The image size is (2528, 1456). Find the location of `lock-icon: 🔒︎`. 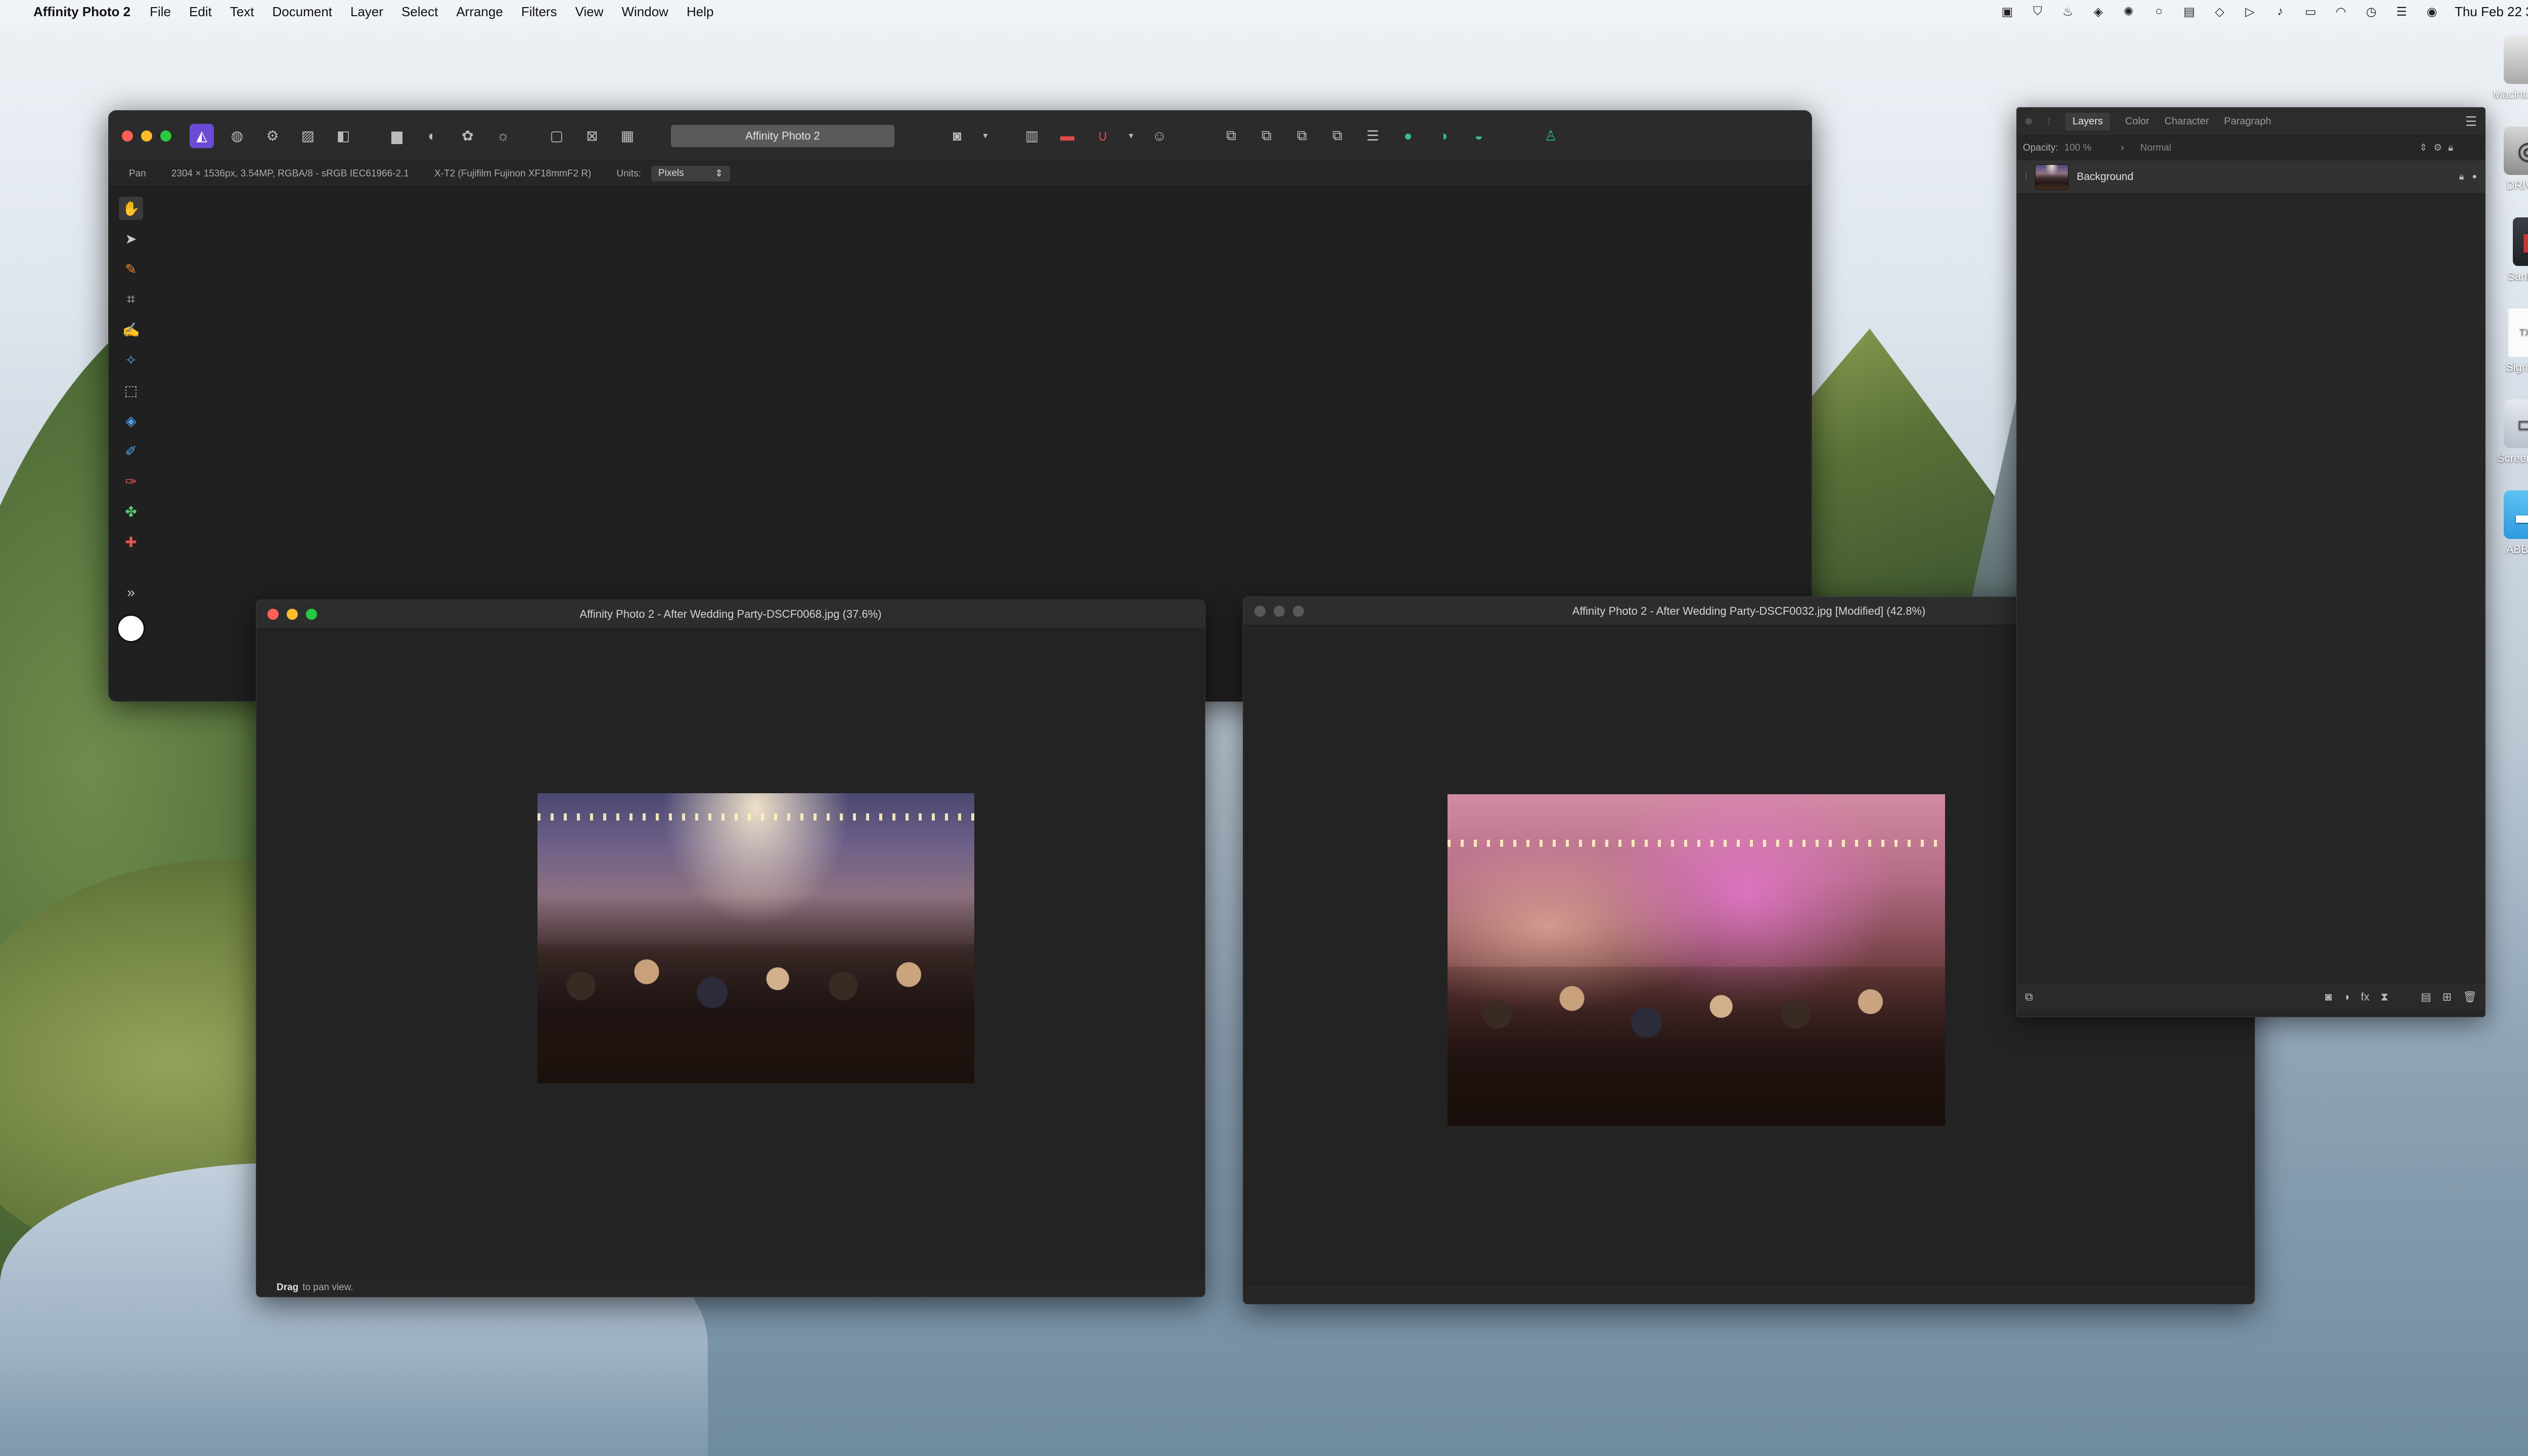

lock-icon: 🔒︎ is located at coordinates (2451, 148).